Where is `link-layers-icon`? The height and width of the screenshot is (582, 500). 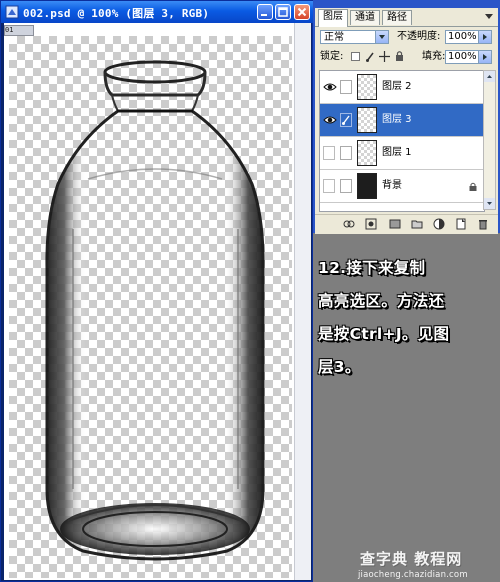
link-layers-icon is located at coordinates (349, 224).